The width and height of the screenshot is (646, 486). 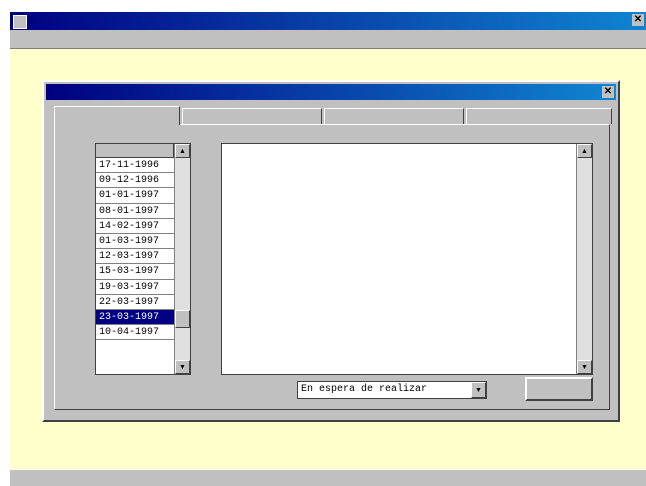 What do you see at coordinates (584, 259) in the screenshot?
I see `text-scrollbar: ▲ ▼` at bounding box center [584, 259].